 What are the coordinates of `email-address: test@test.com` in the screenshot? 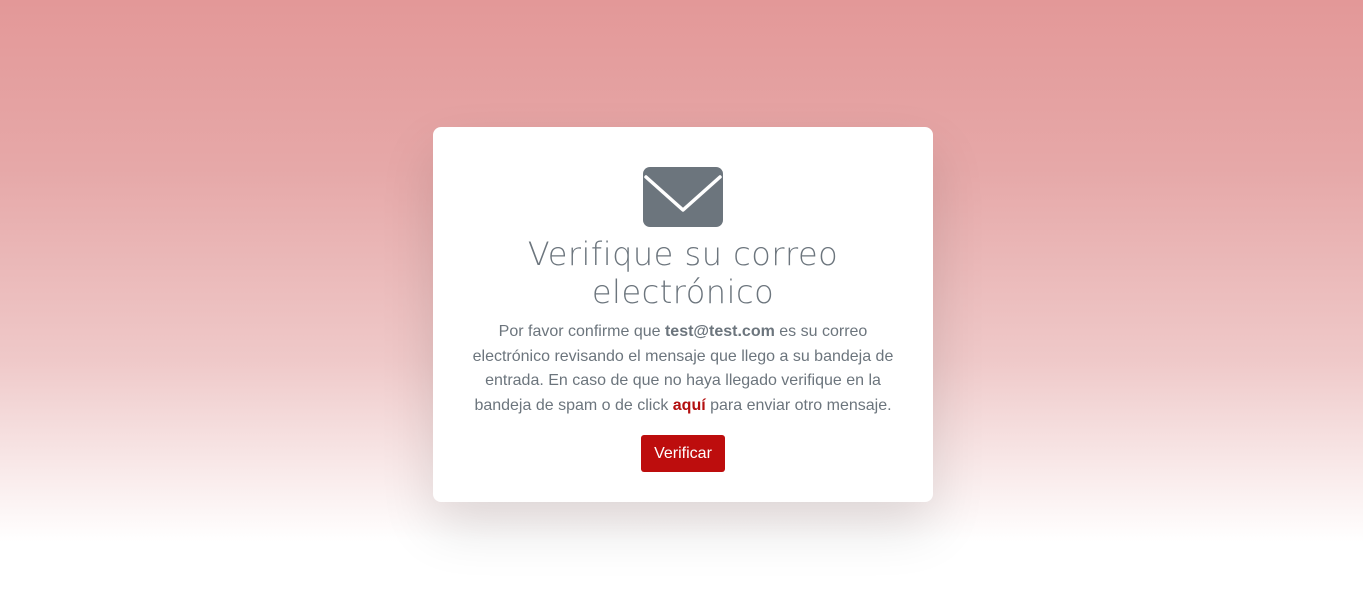 It's located at (719, 331).